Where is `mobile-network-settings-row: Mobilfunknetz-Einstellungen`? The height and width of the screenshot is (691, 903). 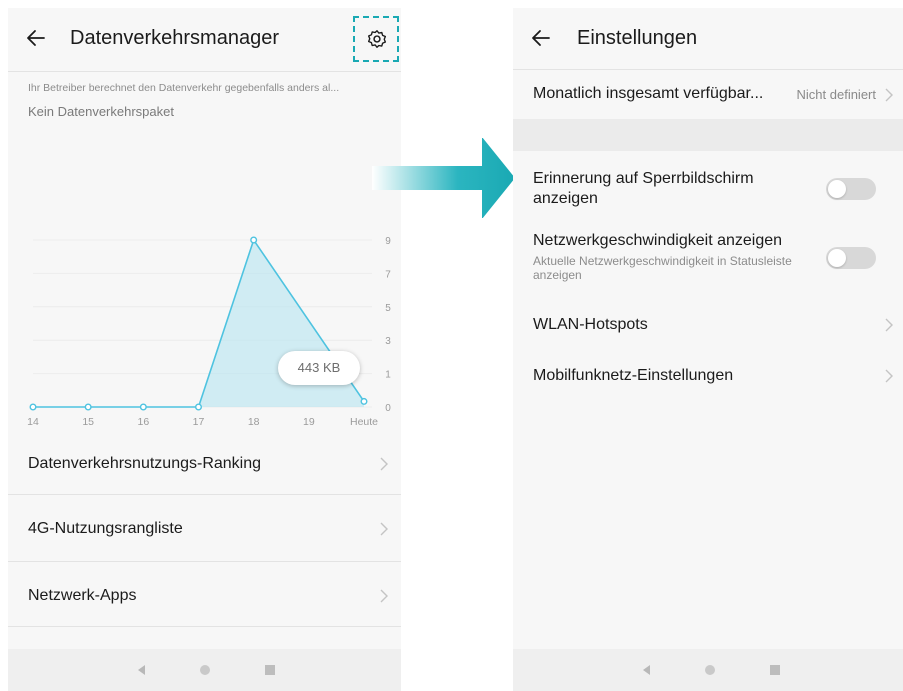
mobile-network-settings-row: Mobilfunknetz-Einstellungen is located at coordinates (708, 376).